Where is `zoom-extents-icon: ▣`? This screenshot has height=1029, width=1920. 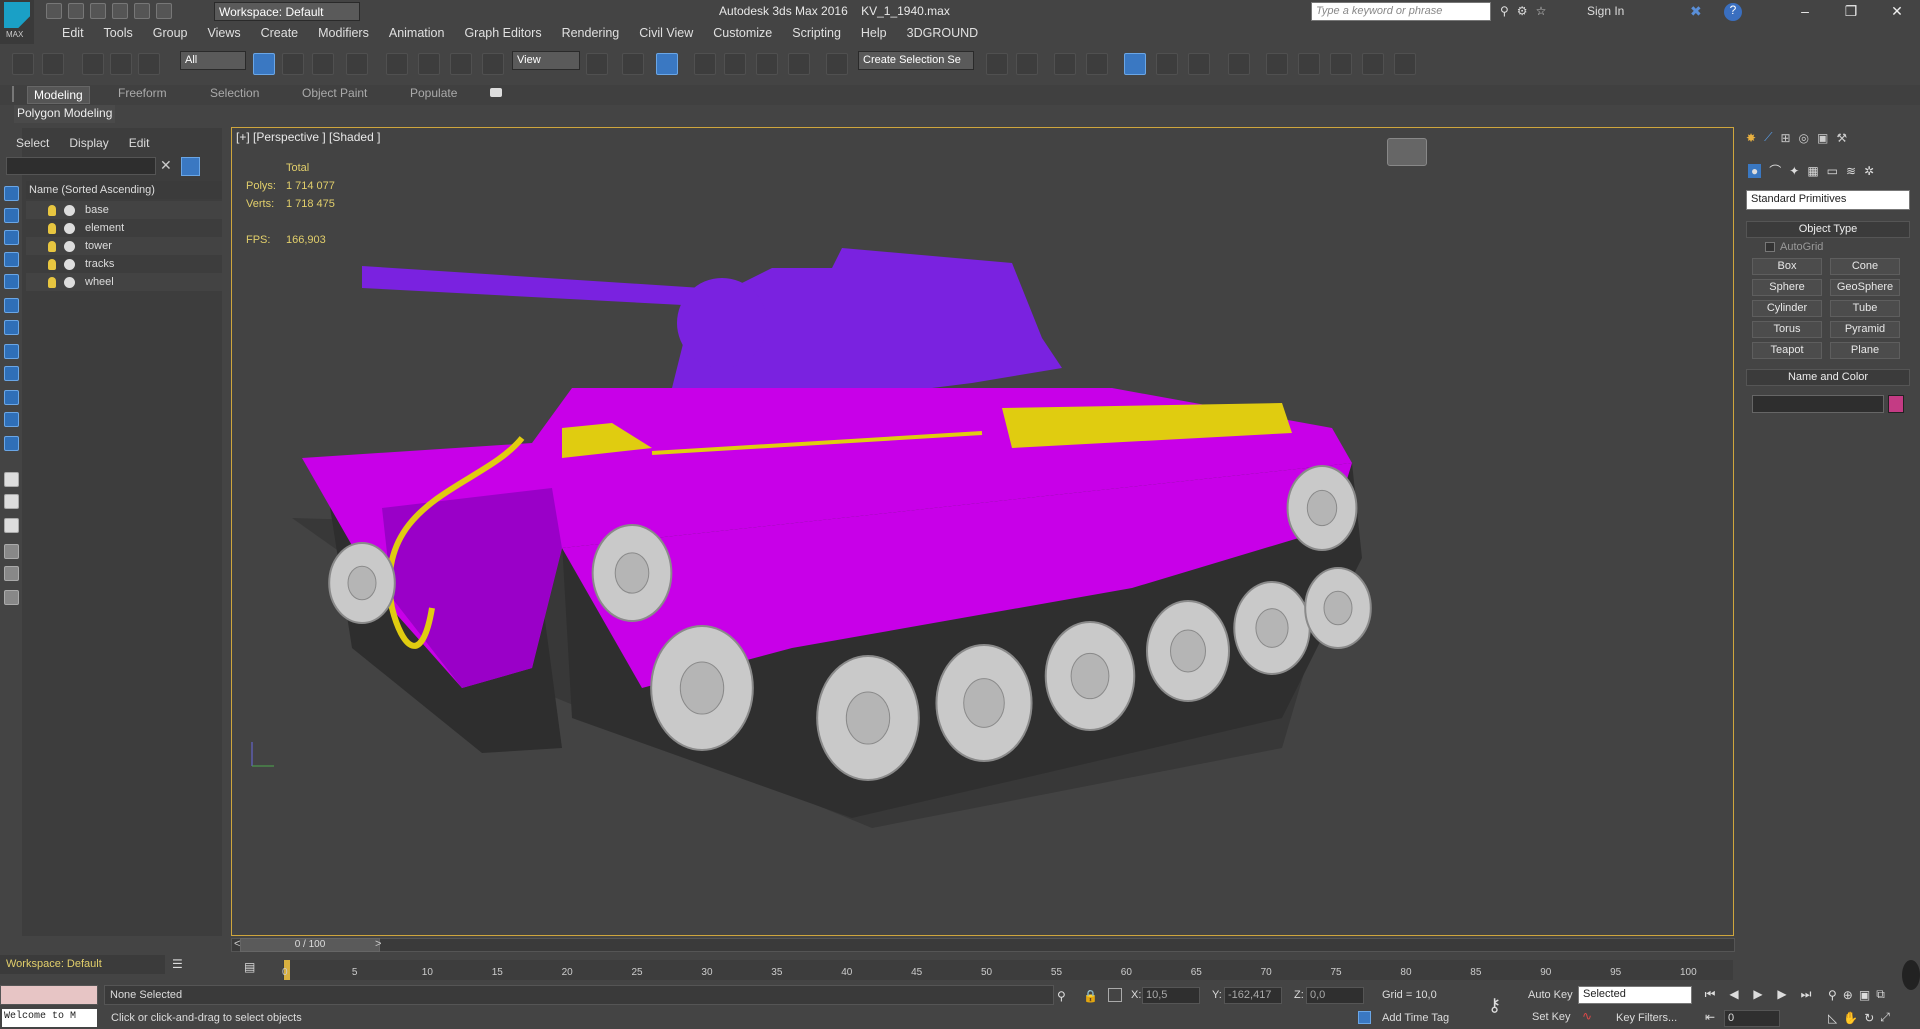
zoom-extents-icon: ▣ is located at coordinates (1864, 995).